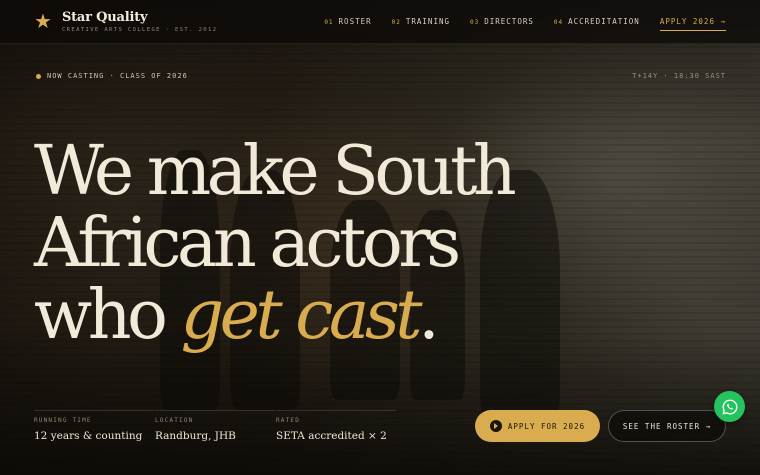  Describe the element at coordinates (107, 315) in the screenshot. I see `headline-line-3-prefix: who` at that location.